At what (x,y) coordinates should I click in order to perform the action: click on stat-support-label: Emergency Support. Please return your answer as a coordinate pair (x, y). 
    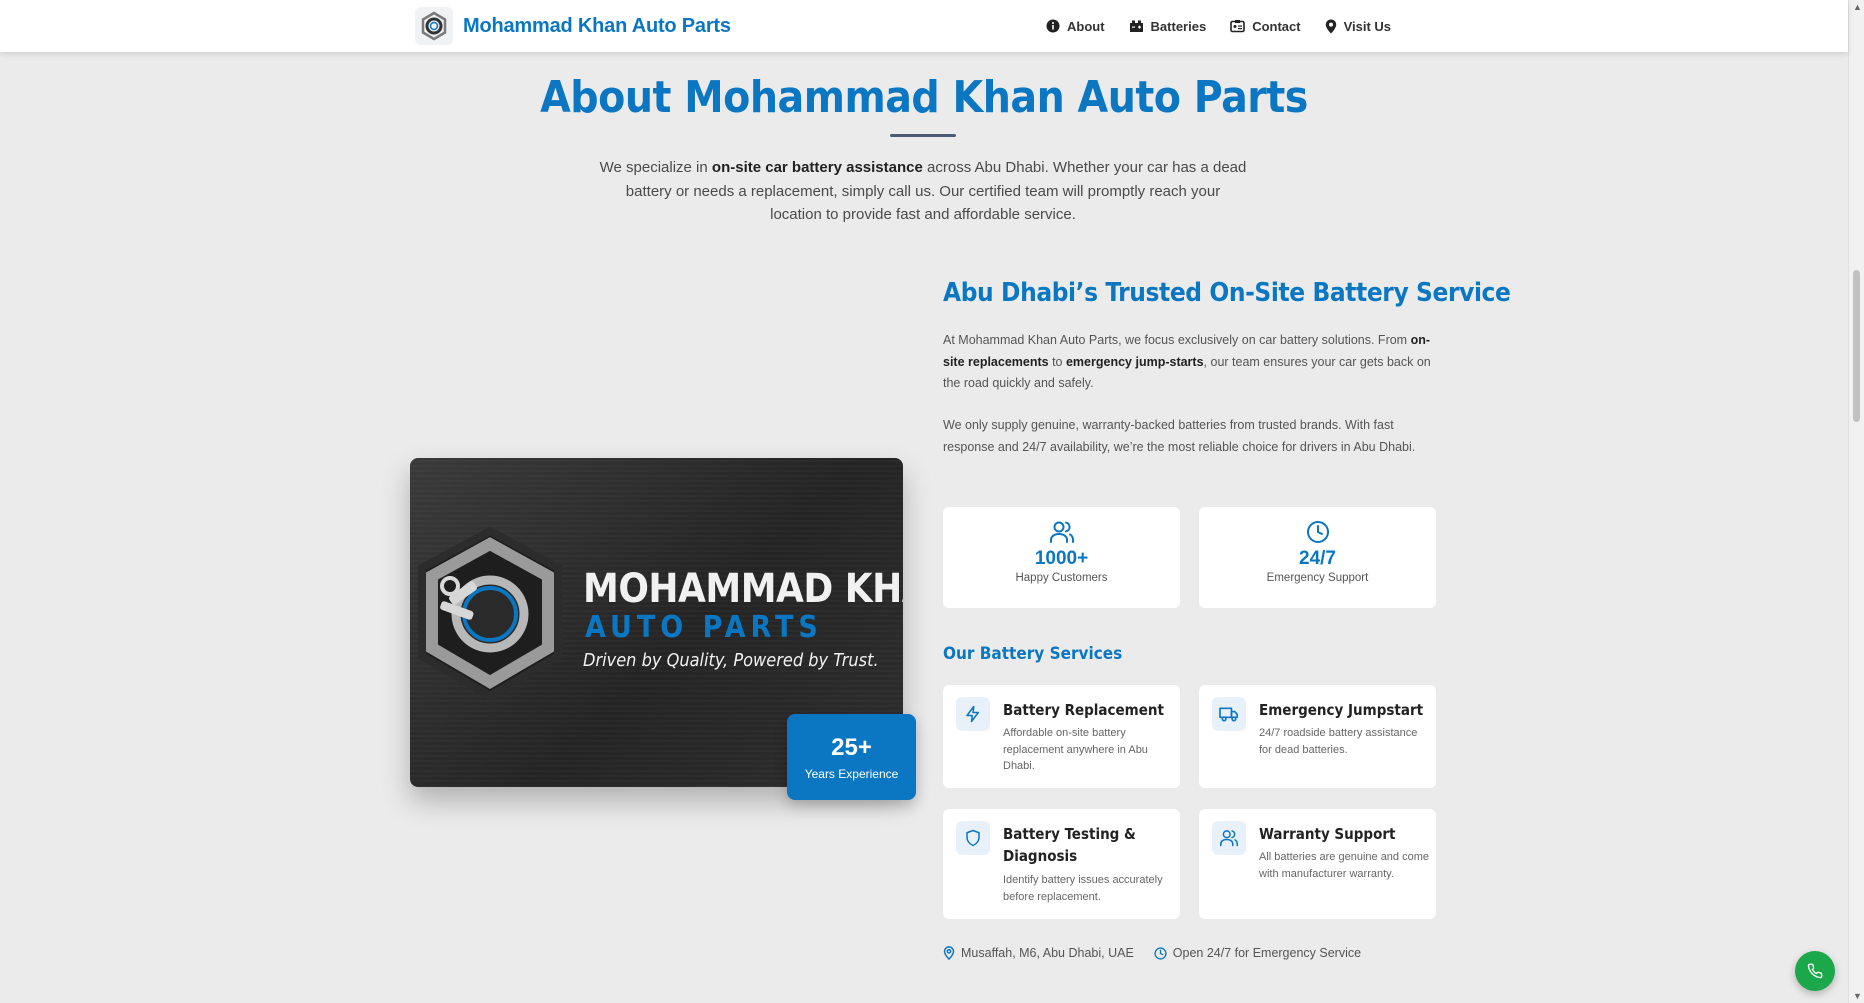
    Looking at the image, I should click on (1317, 578).